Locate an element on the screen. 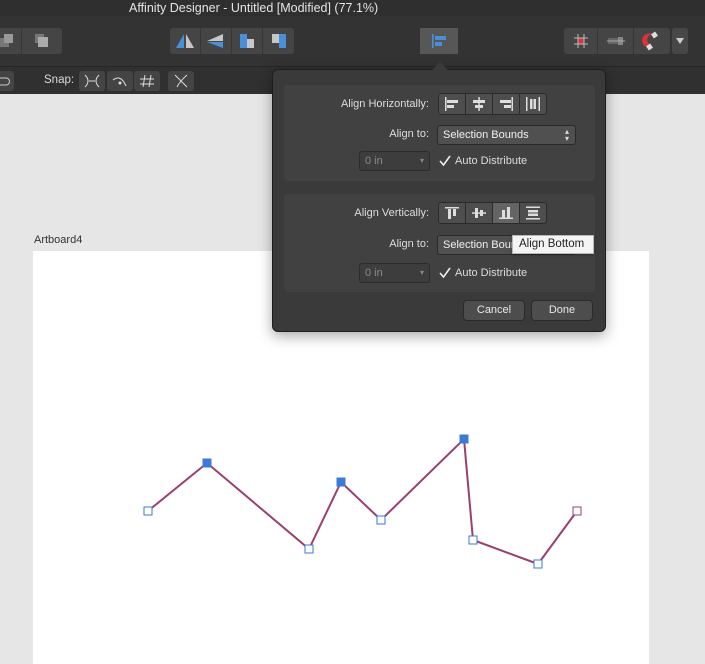  align-middle-icon is located at coordinates (479, 213).